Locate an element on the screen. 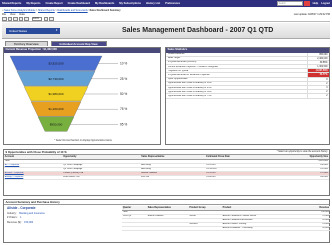 This screenshot has height=245, width=332. nav-create-dashboard: Create Dashboard is located at coordinates (79, 3).